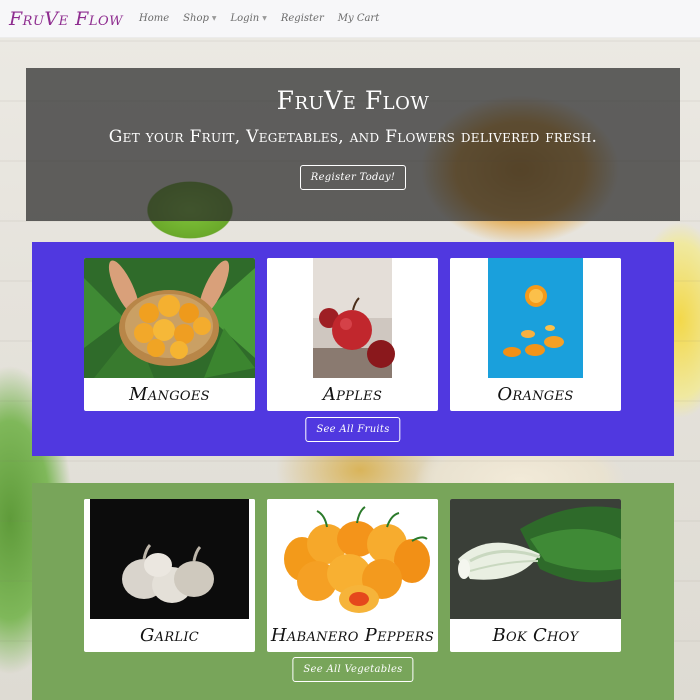 The height and width of the screenshot is (700, 700). I want to click on product-card-garlic: Garlic, so click(169, 575).